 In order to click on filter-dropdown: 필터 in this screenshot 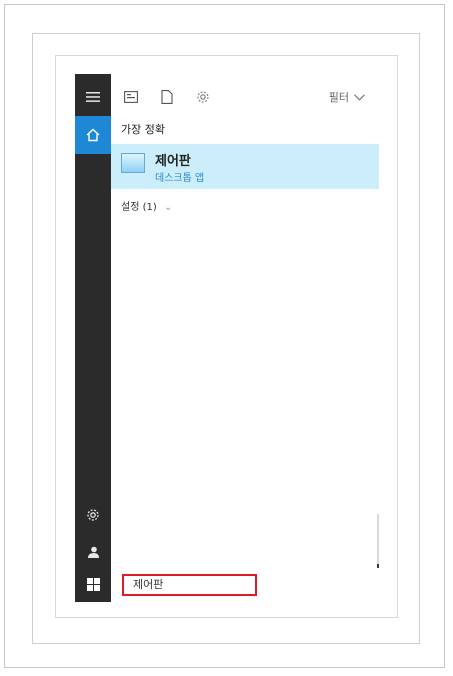, I will do `click(347, 97)`.